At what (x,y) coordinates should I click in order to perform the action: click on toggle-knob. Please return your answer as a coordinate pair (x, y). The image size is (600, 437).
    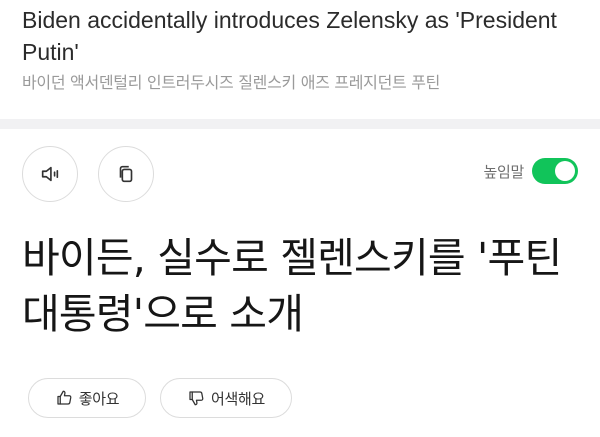
    Looking at the image, I should click on (565, 171).